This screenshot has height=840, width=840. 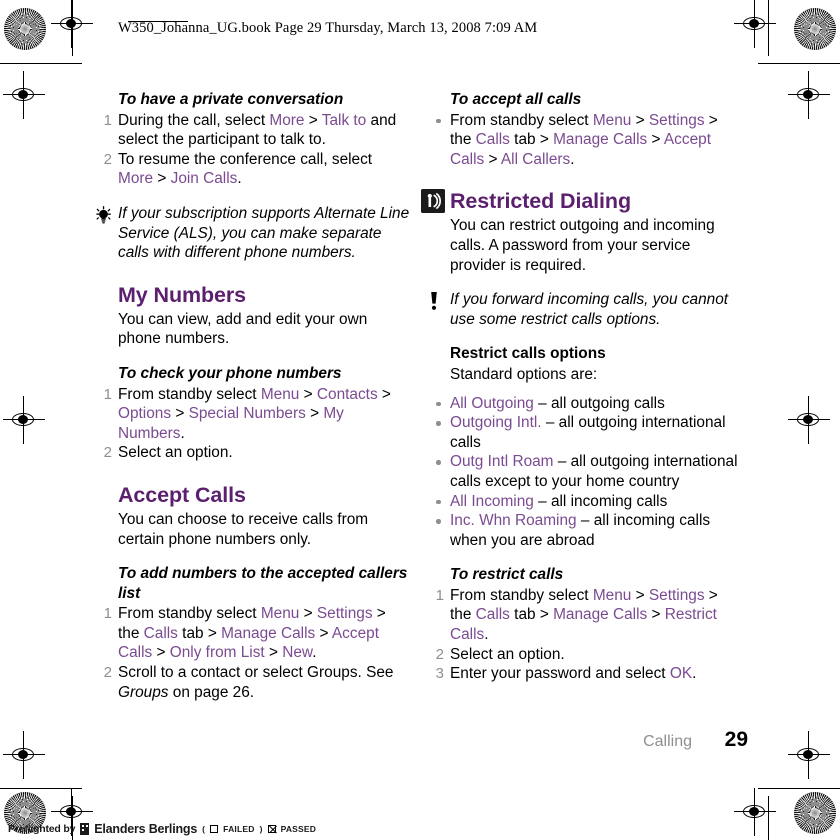 What do you see at coordinates (271, 829) in the screenshot?
I see `preflight-passed-checkbox` at bounding box center [271, 829].